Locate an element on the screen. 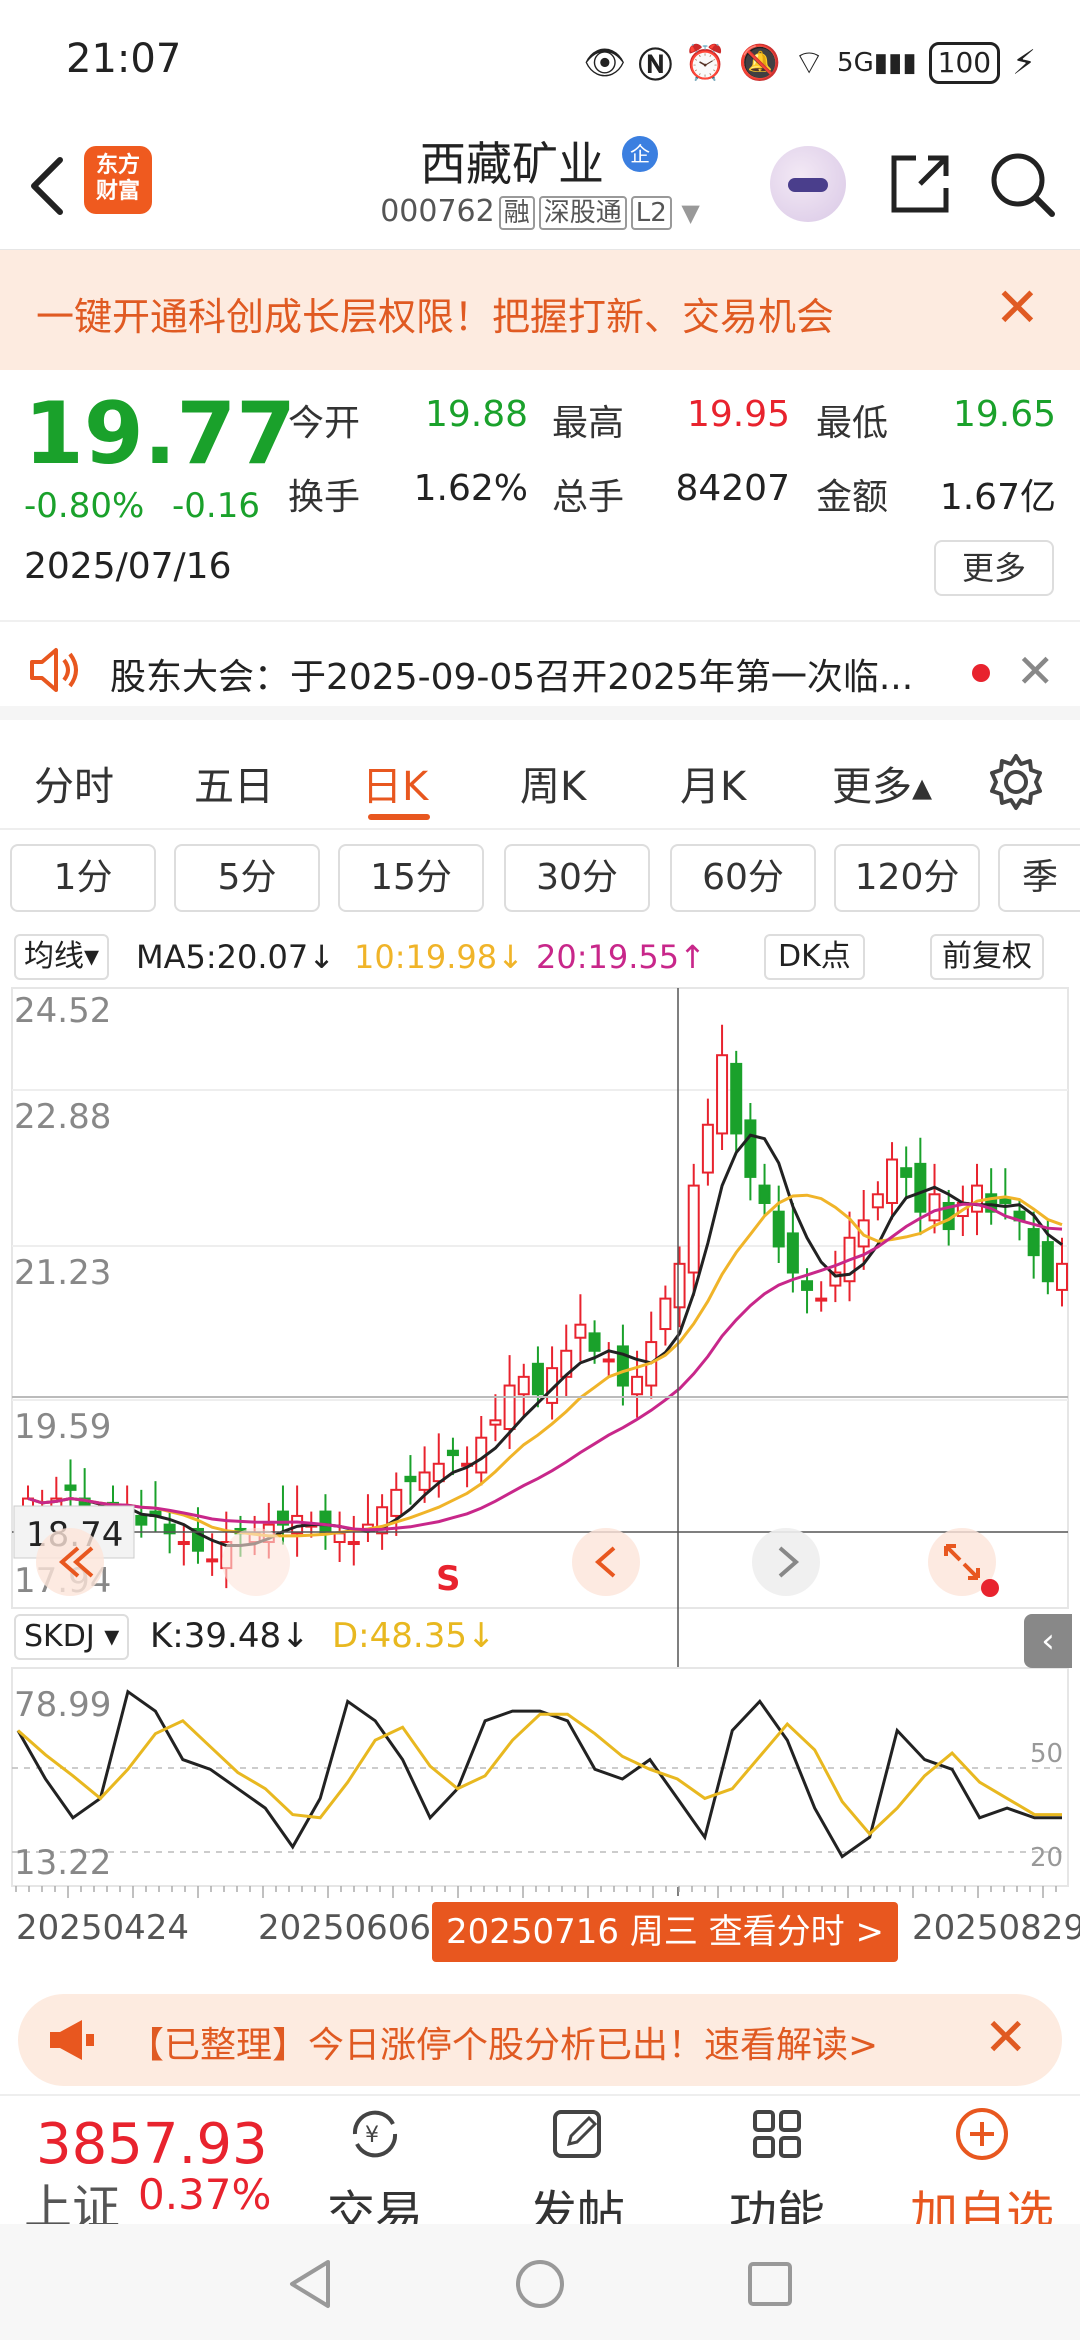 The height and width of the screenshot is (2340, 1080). index-ticker: 3857.93 上证 0.37% is located at coordinates (150, 2166).